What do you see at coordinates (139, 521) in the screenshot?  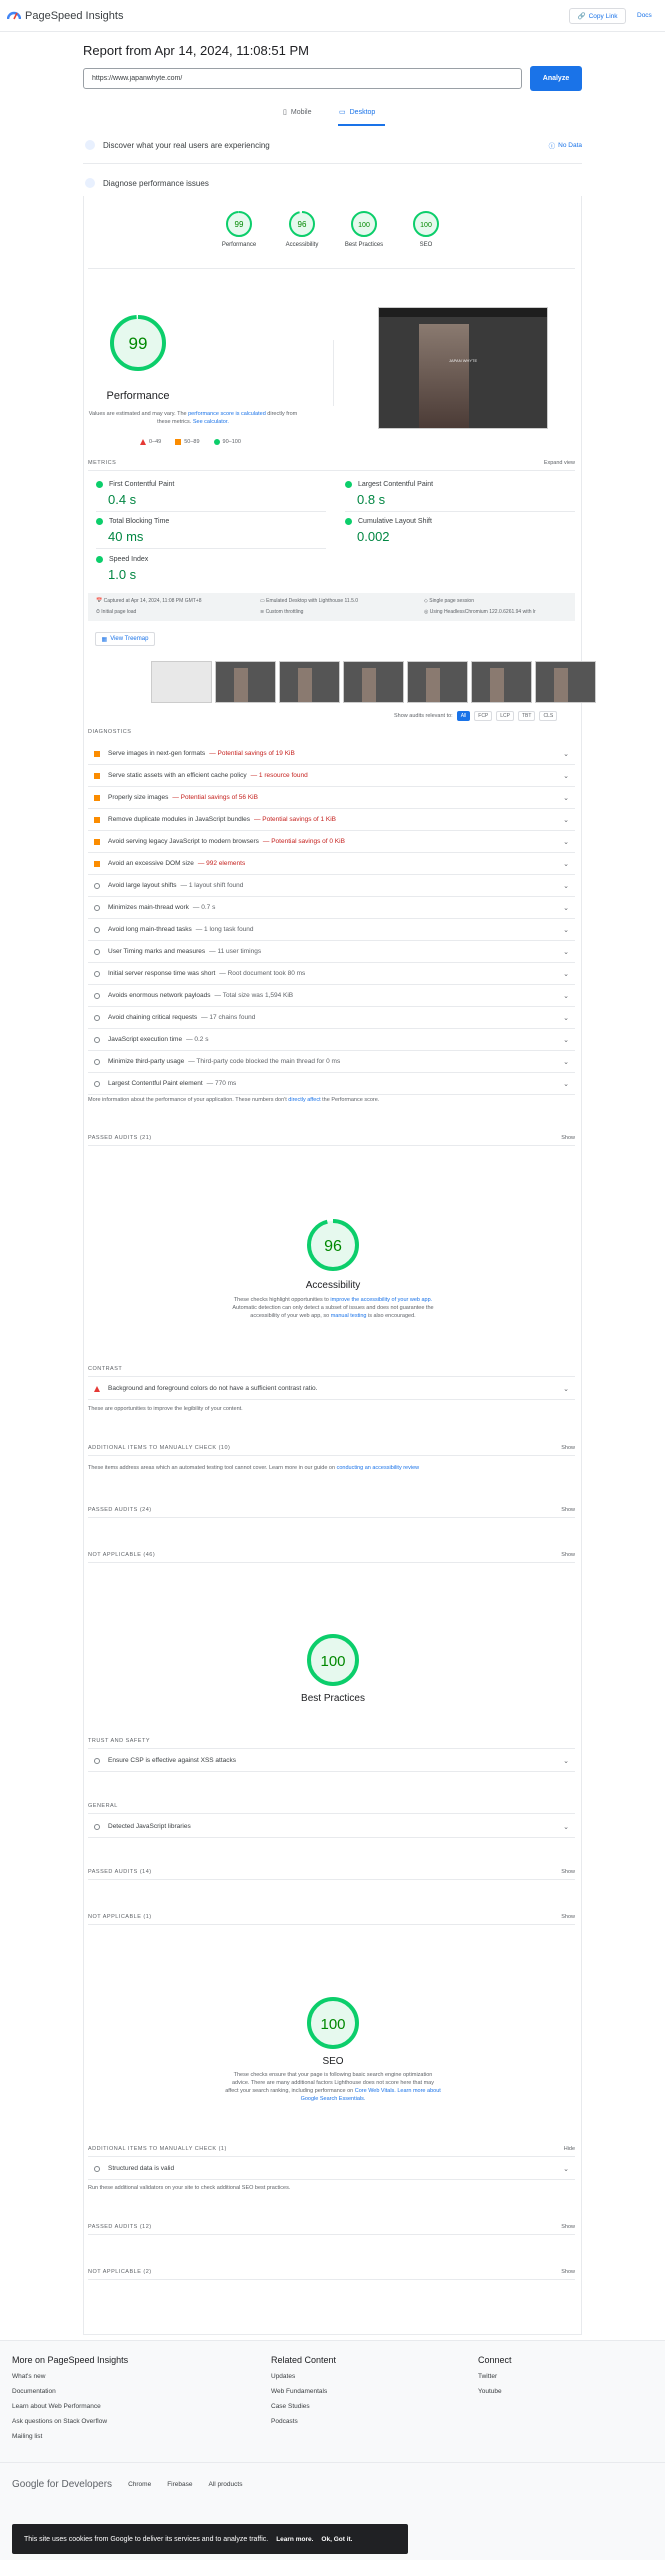 I see `metric-name: Total Blocking Time` at bounding box center [139, 521].